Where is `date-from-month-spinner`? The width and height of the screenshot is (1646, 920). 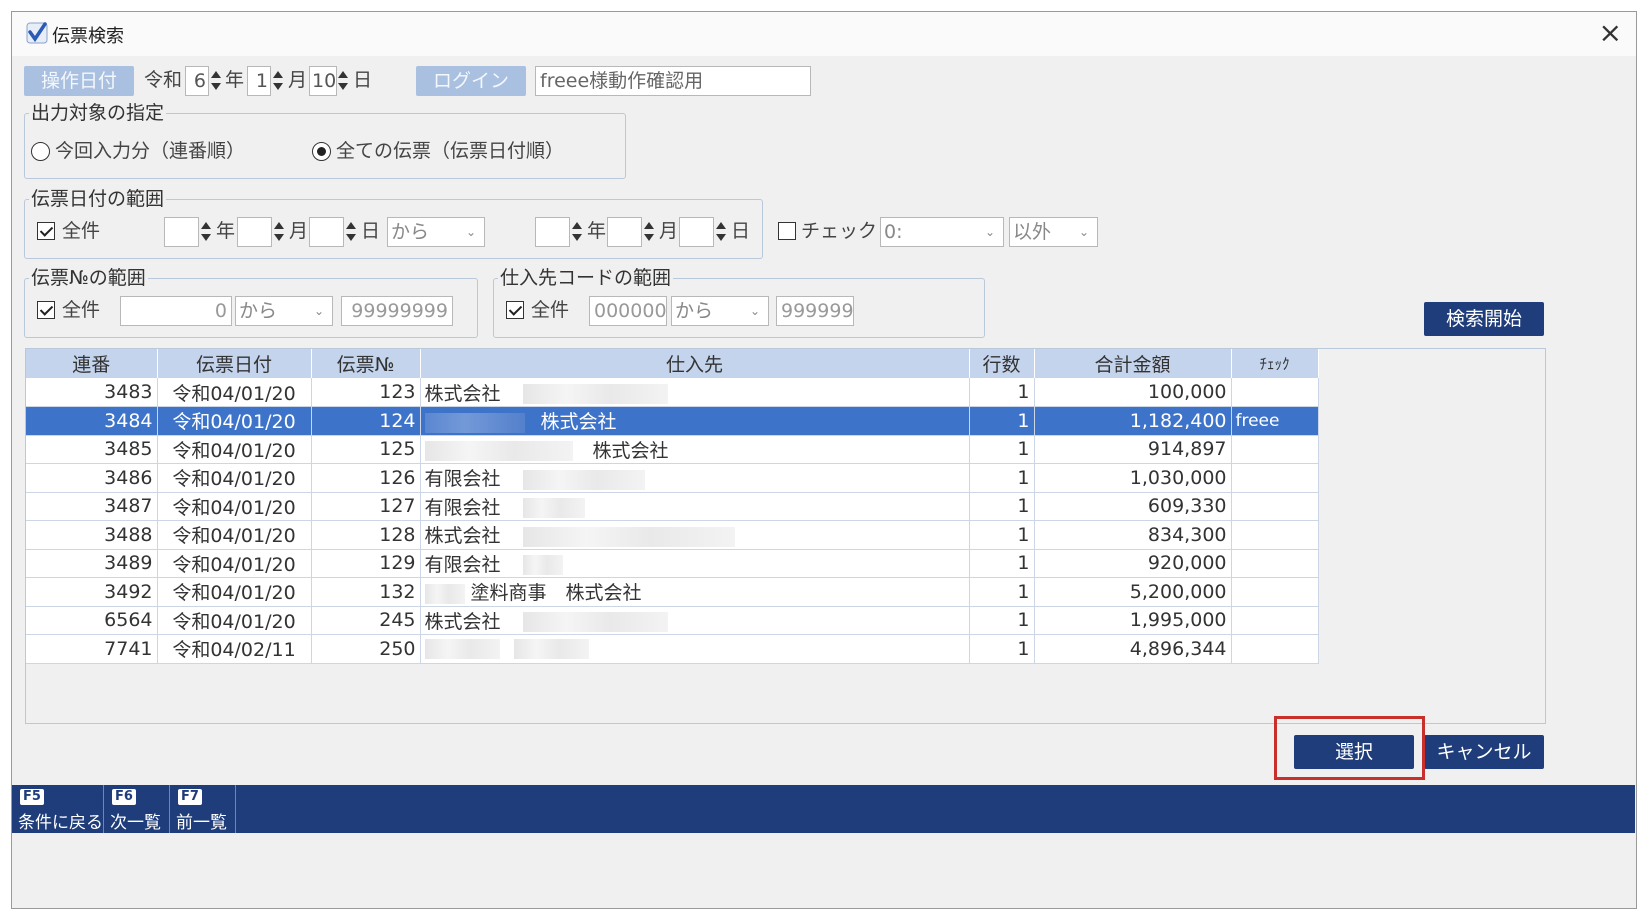
date-from-month-spinner is located at coordinates (278, 232).